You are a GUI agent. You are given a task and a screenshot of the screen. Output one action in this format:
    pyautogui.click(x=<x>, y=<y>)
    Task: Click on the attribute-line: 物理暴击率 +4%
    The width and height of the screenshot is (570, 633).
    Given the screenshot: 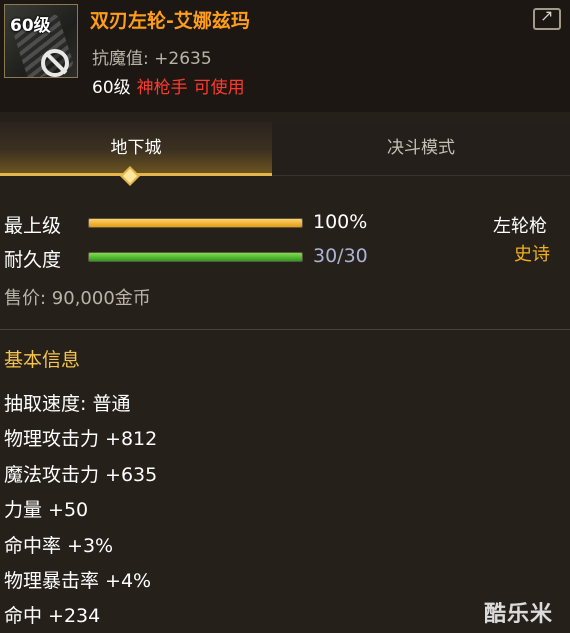 What is the action you would take?
    pyautogui.click(x=78, y=581)
    